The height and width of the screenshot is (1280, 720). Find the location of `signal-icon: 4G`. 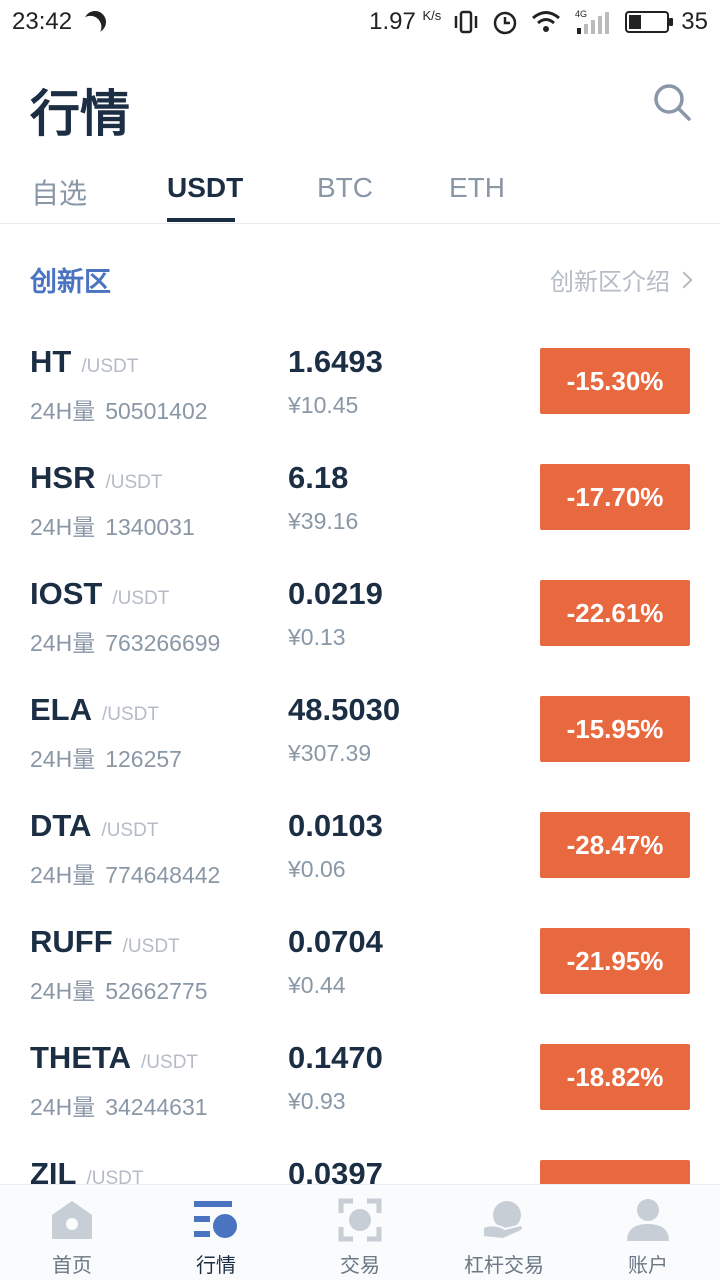

signal-icon: 4G is located at coordinates (592, 21).